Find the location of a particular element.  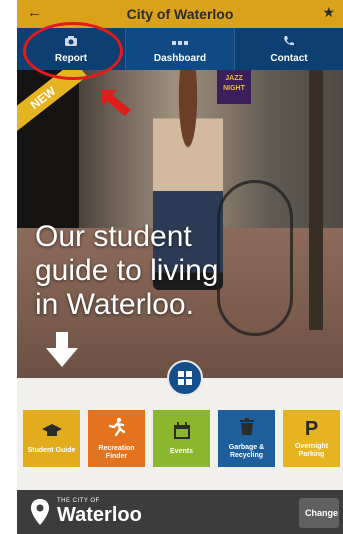

phone-icon is located at coordinates (289, 43).